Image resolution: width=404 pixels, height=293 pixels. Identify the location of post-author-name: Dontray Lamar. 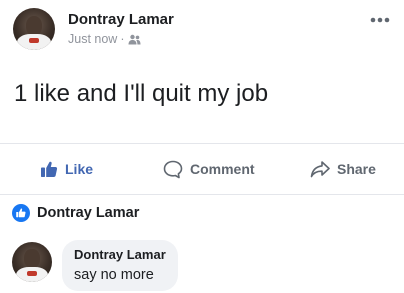
(121, 19).